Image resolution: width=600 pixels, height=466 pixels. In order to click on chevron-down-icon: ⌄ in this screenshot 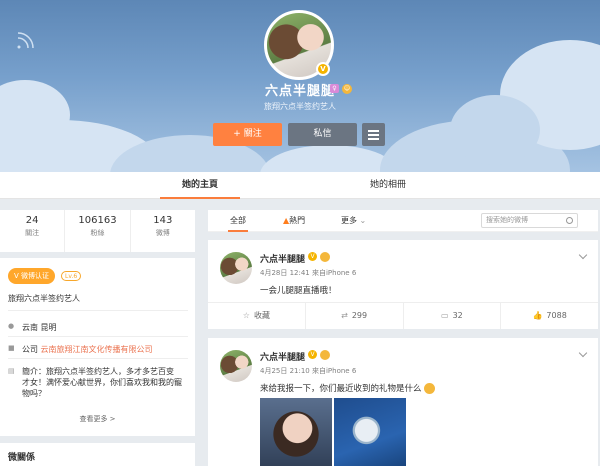, I will do `click(363, 220)`.